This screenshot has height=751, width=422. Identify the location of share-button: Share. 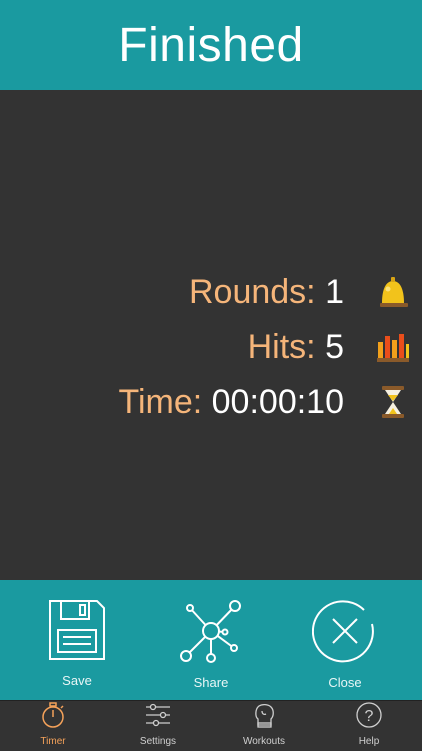
(211, 648).